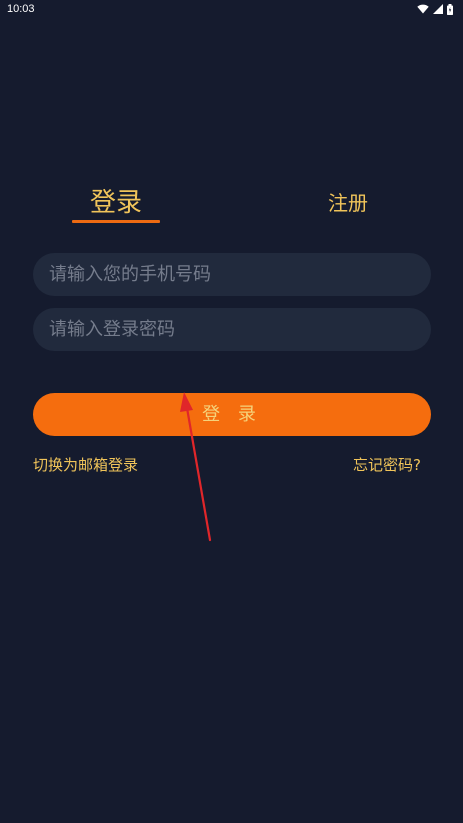  Describe the element at coordinates (231, 10) in the screenshot. I see `status-bar: 10:03` at that location.